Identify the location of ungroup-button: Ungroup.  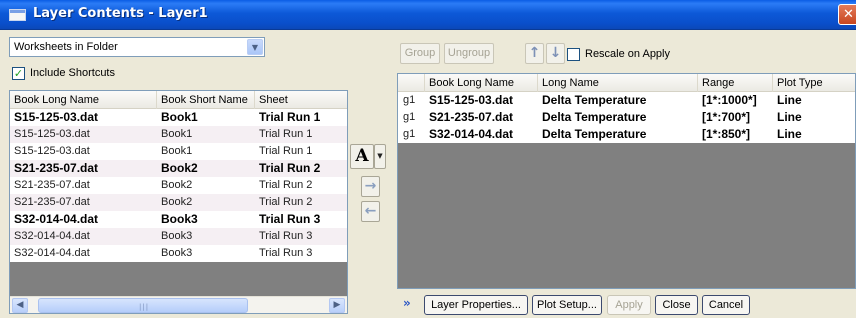
(469, 53).